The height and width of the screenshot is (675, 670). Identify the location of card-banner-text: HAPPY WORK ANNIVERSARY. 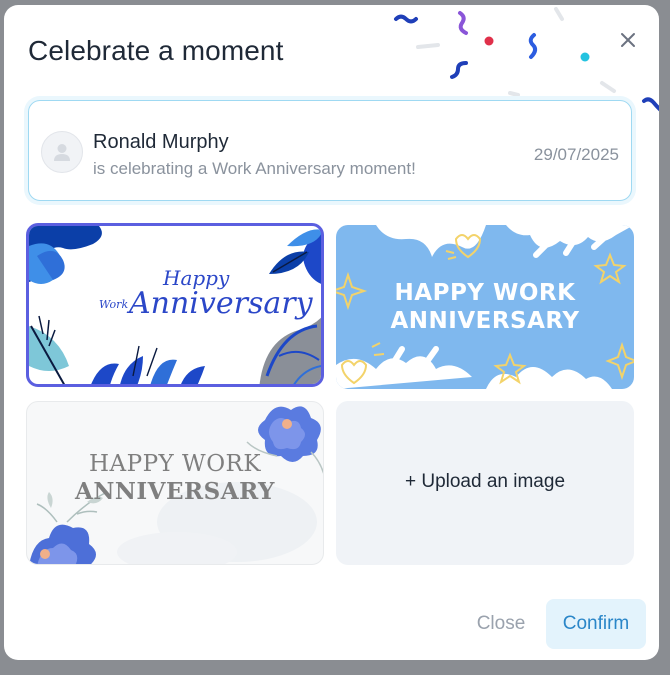
(485, 307).